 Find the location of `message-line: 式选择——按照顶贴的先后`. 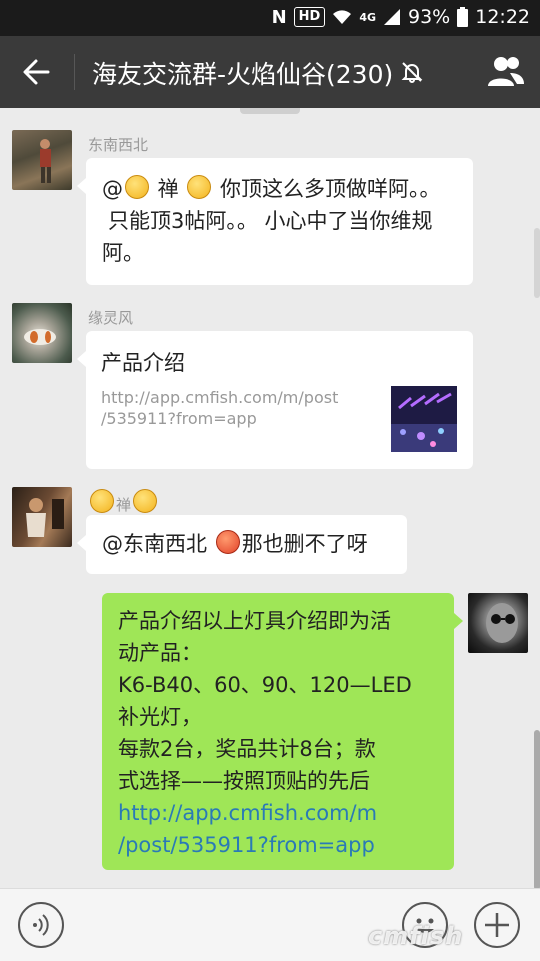

message-line: 式选择——按照顶贴的先后 is located at coordinates (244, 781).